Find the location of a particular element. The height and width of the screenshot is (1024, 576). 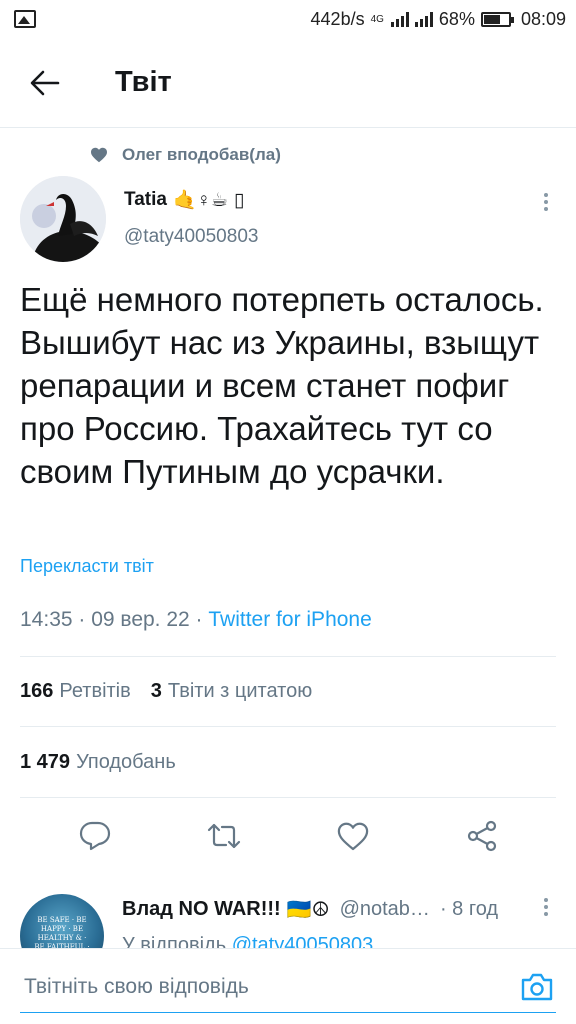

quotes-label: Твіти з цитатою is located at coordinates (240, 691).